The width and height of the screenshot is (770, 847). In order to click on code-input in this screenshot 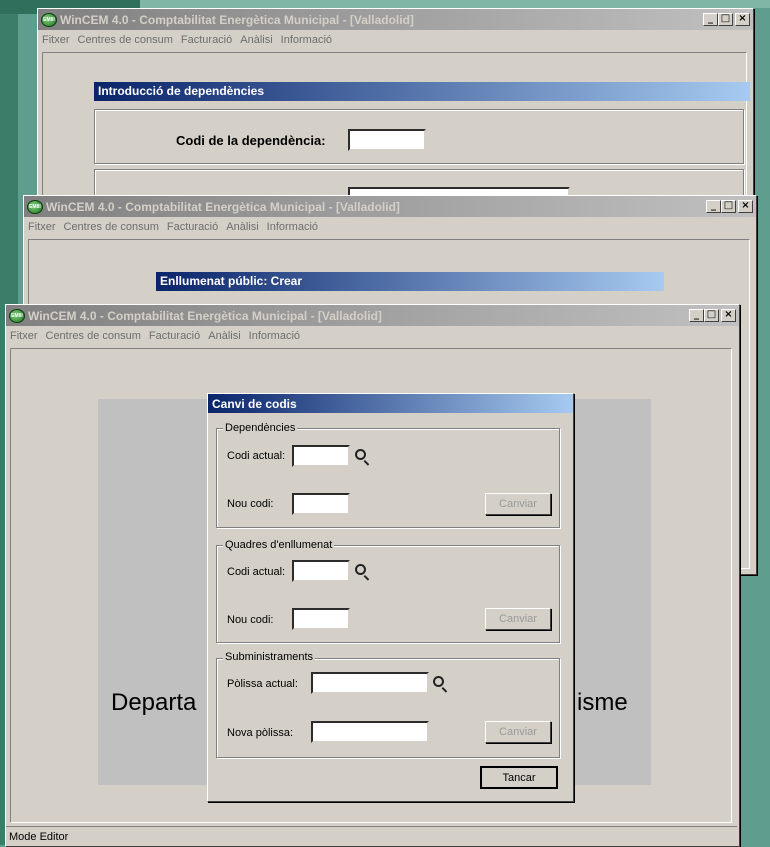, I will do `click(387, 140)`.